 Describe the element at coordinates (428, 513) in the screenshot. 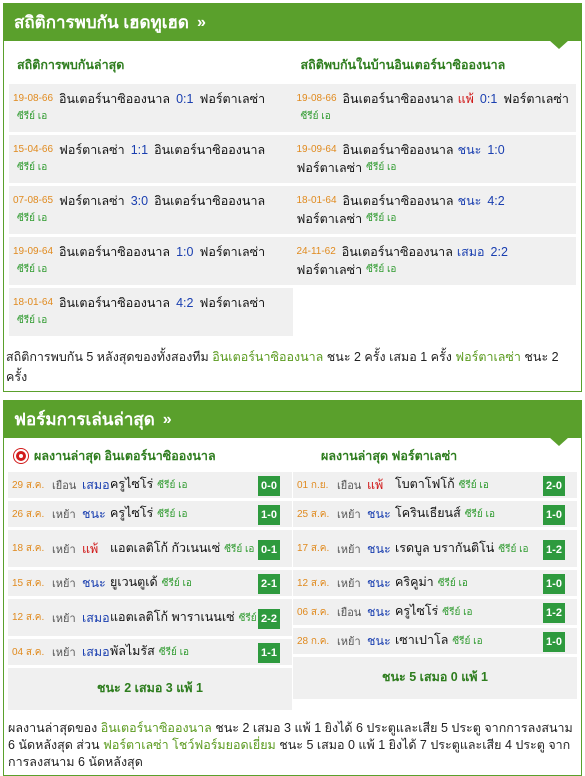

I see `opponent-team: โครินเธียนส์` at that location.